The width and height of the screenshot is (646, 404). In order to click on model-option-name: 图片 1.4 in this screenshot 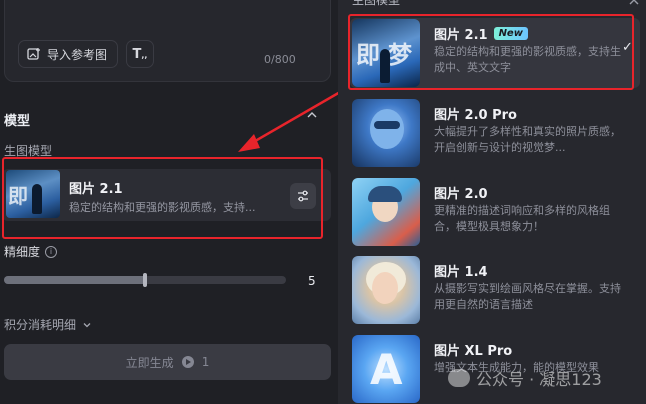, I will do `click(461, 272)`.